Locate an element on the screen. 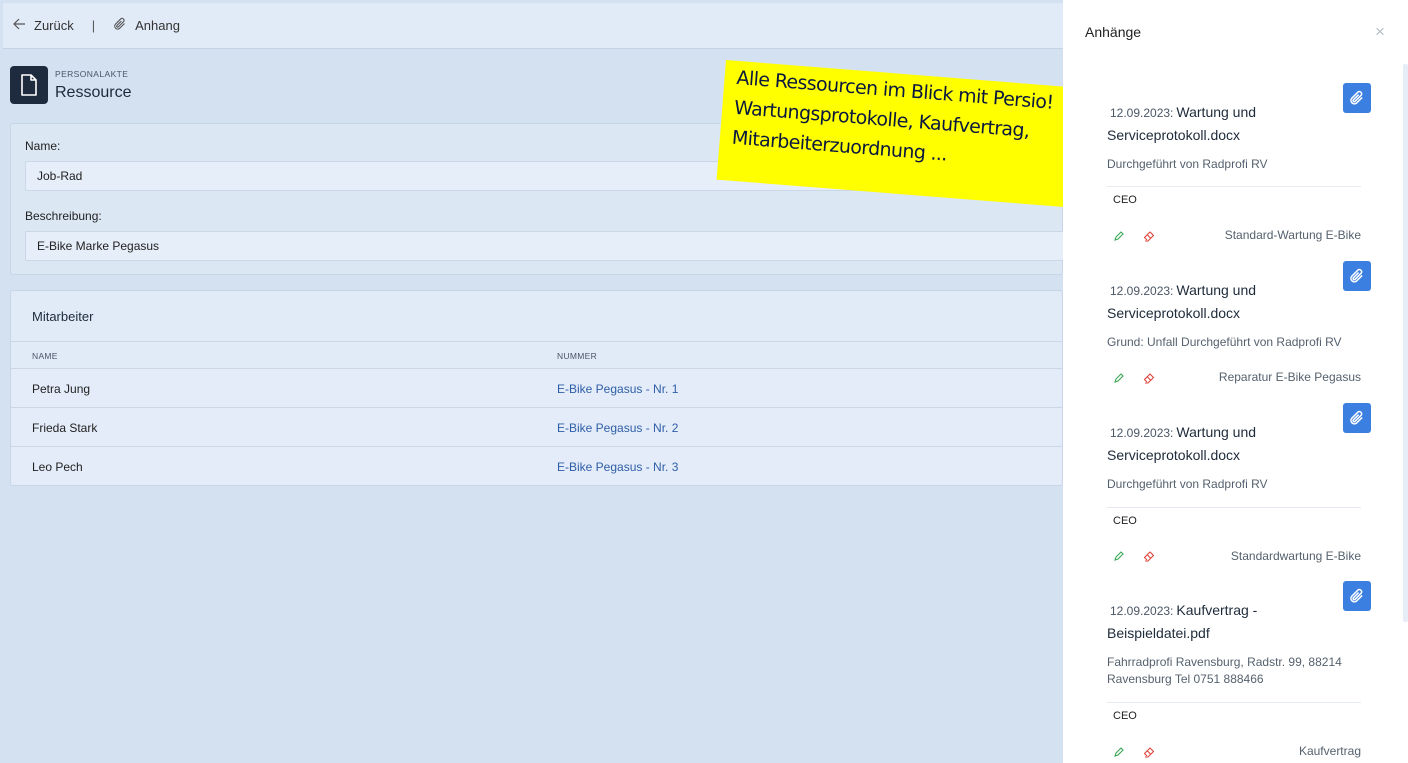 Image resolution: width=1408 pixels, height=763 pixels. resource-number-link: E-Bike Pegasus - Nr. 1 is located at coordinates (617, 389).